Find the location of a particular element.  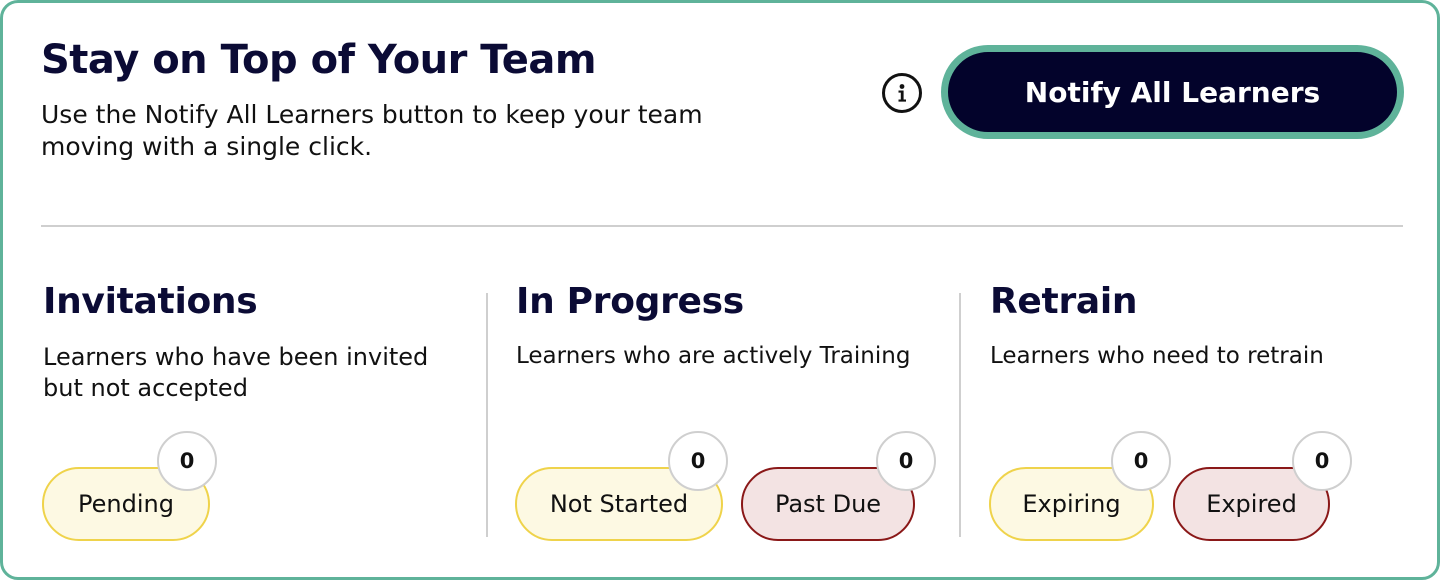

info-icon is located at coordinates (902, 93).